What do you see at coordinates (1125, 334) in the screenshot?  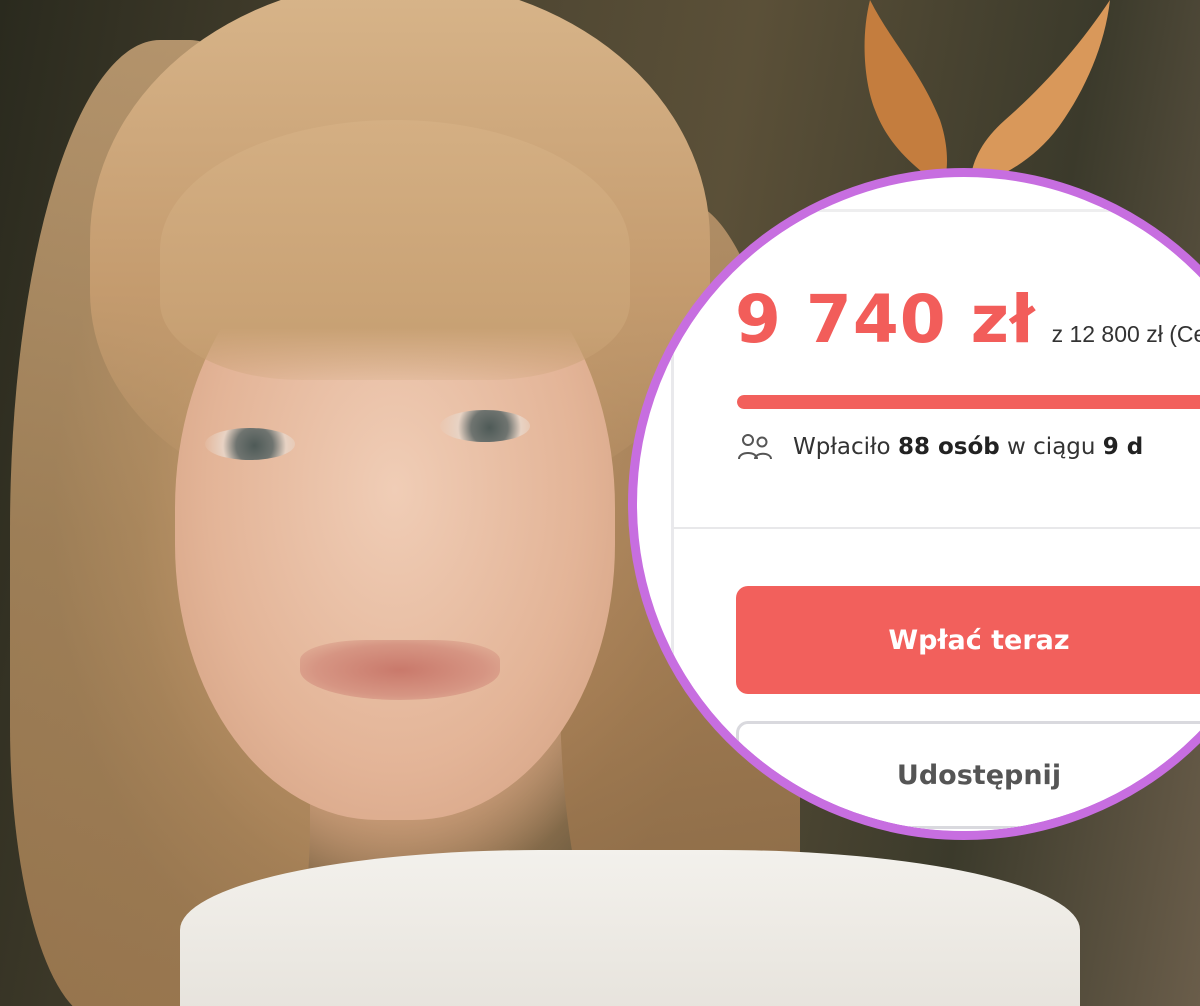 I see `goal-text: z 12 800 zł (Ce` at bounding box center [1125, 334].